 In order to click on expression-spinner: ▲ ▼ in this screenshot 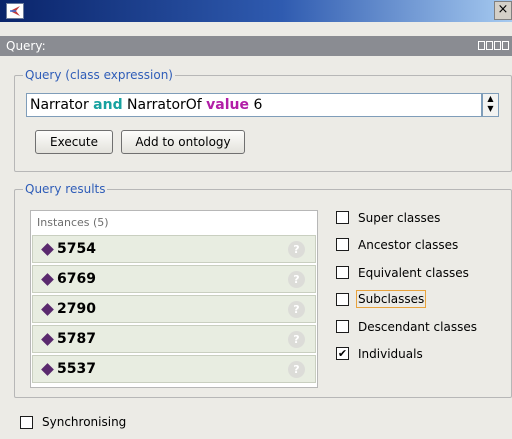, I will do `click(490, 105)`.